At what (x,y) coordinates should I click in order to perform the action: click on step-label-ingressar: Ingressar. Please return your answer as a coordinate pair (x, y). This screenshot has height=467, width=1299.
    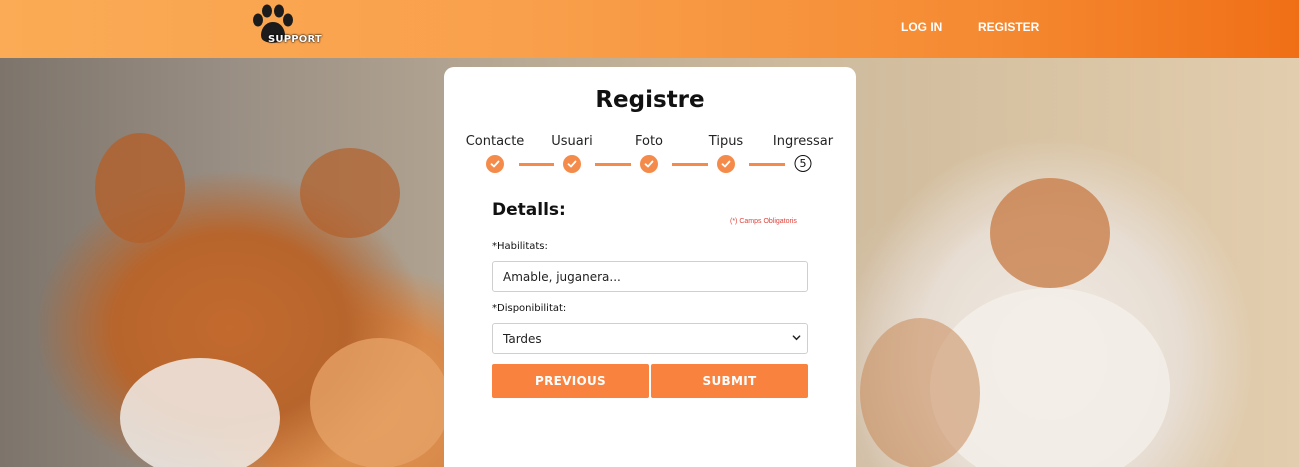
    Looking at the image, I should click on (803, 141).